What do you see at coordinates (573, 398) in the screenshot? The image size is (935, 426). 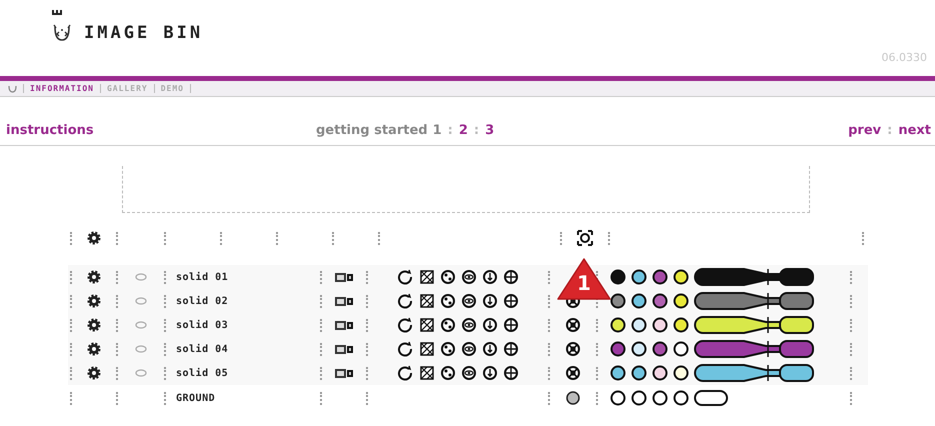 I see `disc-icon` at bounding box center [573, 398].